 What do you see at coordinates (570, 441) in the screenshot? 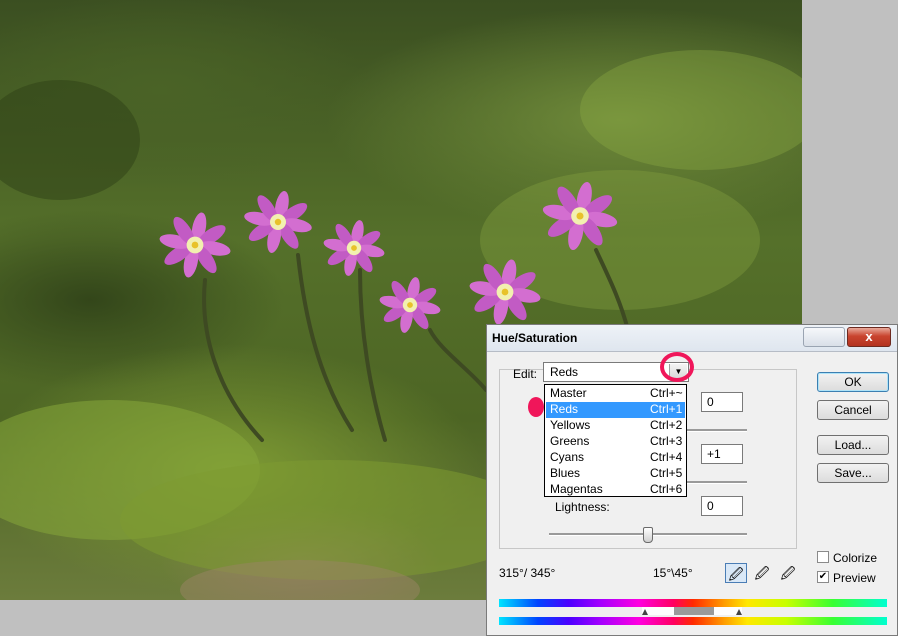
I see `dropdown-item-label: Greens` at bounding box center [570, 441].